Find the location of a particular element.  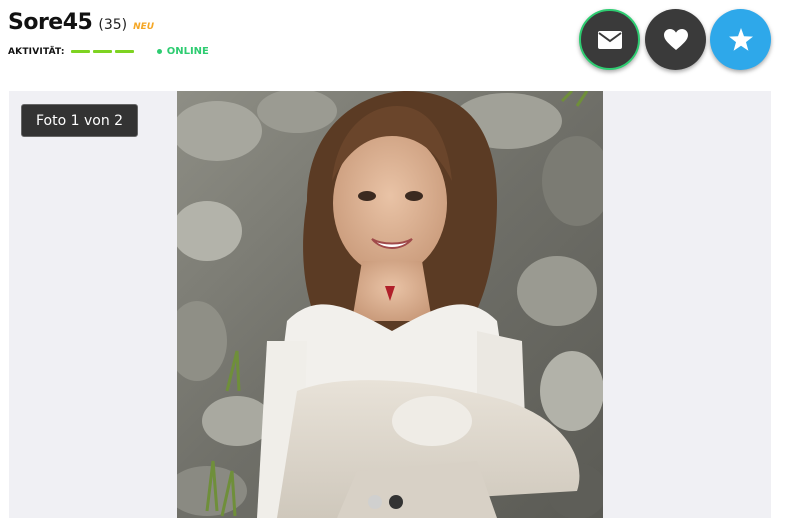

online-label: ONLINE is located at coordinates (187, 51).